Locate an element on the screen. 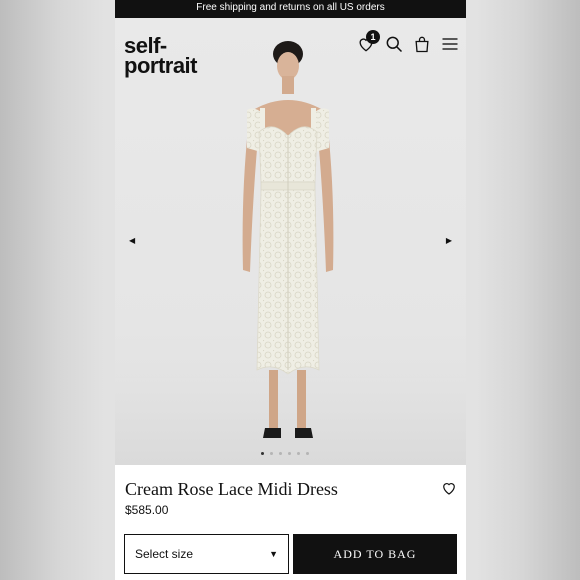 Image resolution: width=580 pixels, height=580 pixels. wishlist-heart-icon: 1 is located at coordinates (368, 42).